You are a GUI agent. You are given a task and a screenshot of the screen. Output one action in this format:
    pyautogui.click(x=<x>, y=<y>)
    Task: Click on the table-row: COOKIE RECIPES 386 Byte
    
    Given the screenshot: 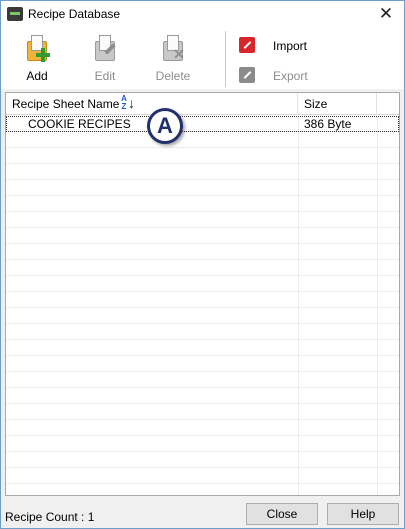 What is the action you would take?
    pyautogui.click(x=202, y=124)
    